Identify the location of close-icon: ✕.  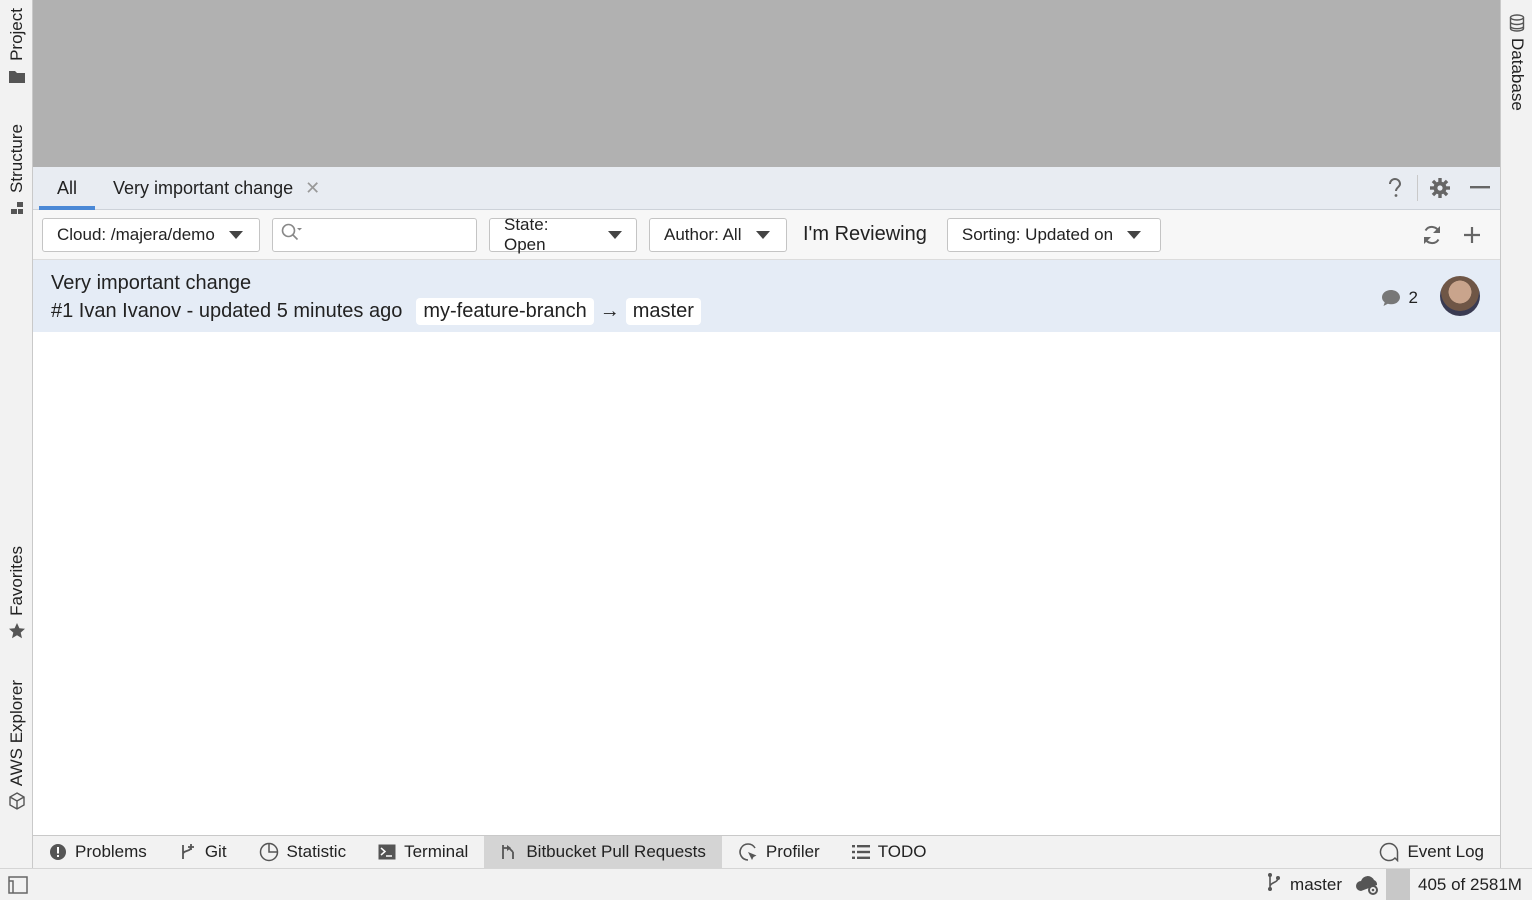
(312, 188).